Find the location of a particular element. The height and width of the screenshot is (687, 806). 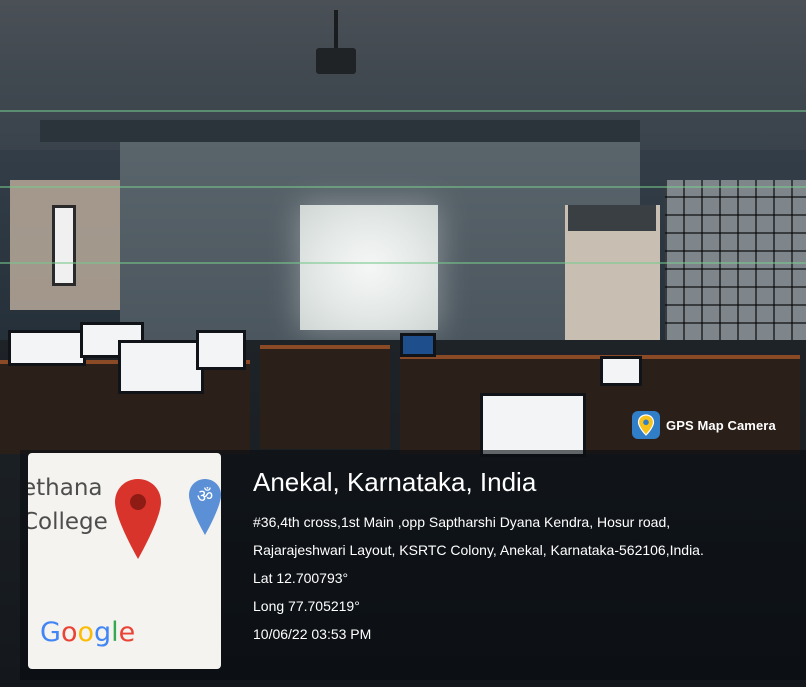

projector is located at coordinates (336, 61).